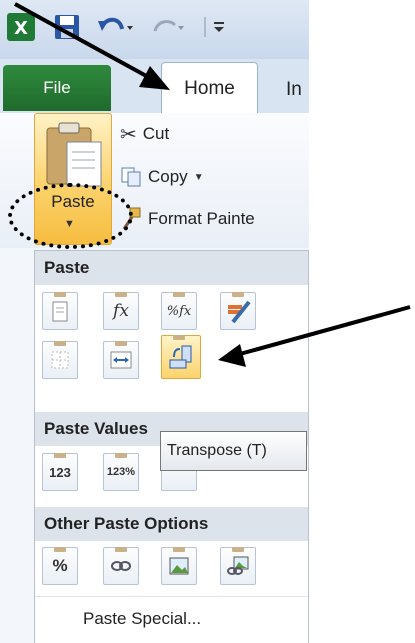 This screenshot has height=643, width=415. I want to click on excel-logo-icon: X, so click(21, 27).